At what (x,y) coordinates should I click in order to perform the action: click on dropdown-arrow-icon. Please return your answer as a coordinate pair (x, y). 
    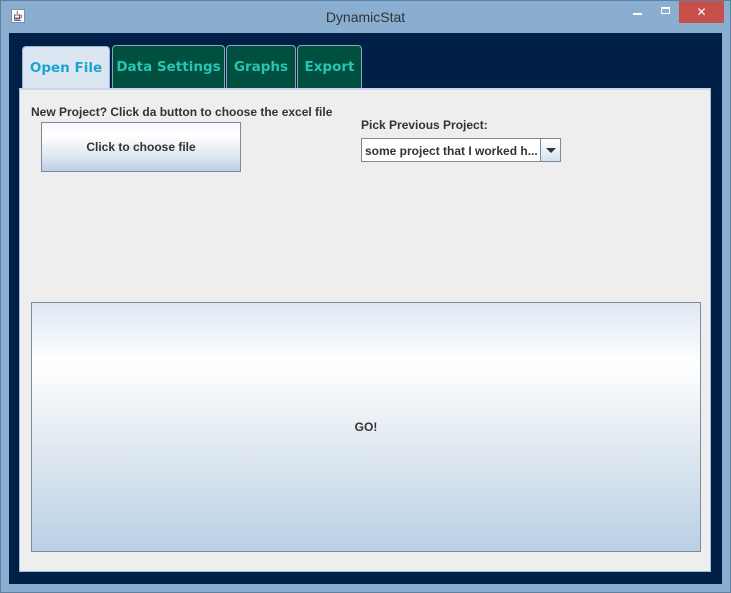
    Looking at the image, I should click on (551, 150).